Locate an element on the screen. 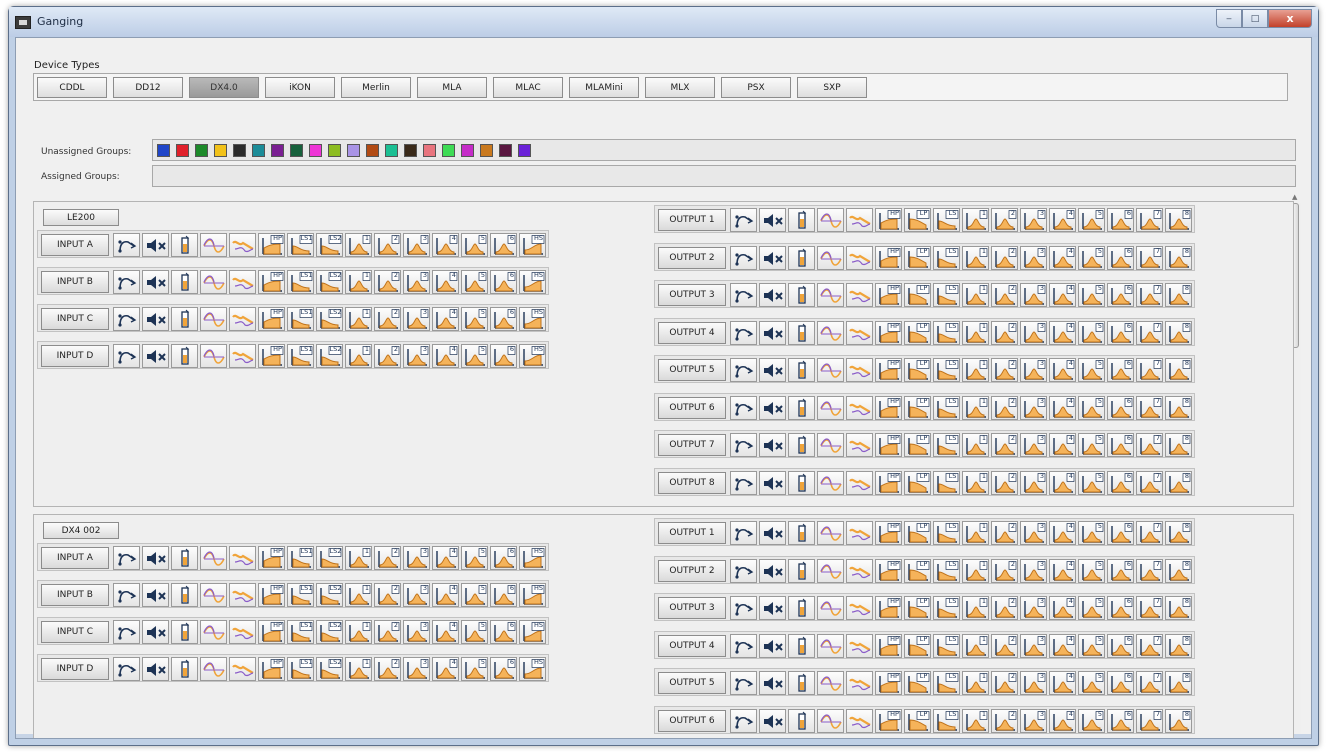 The width and height of the screenshot is (1327, 752). ls1-filter-icon: LS1 is located at coordinates (300, 669).